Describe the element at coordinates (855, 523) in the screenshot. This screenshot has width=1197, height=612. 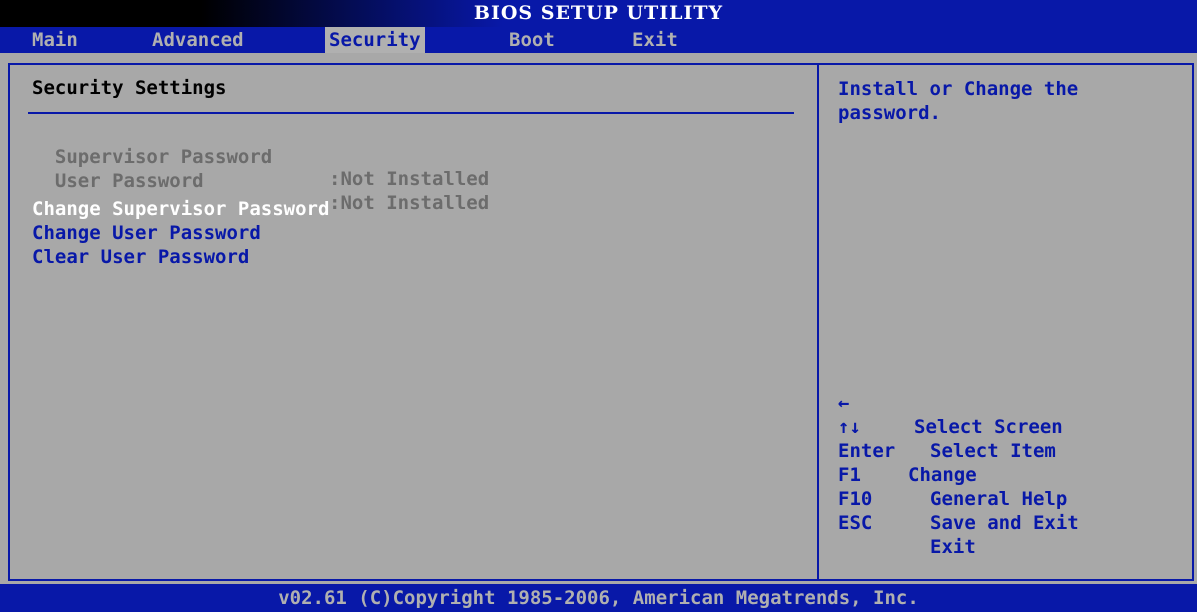
I see `key-label: ESC` at that location.